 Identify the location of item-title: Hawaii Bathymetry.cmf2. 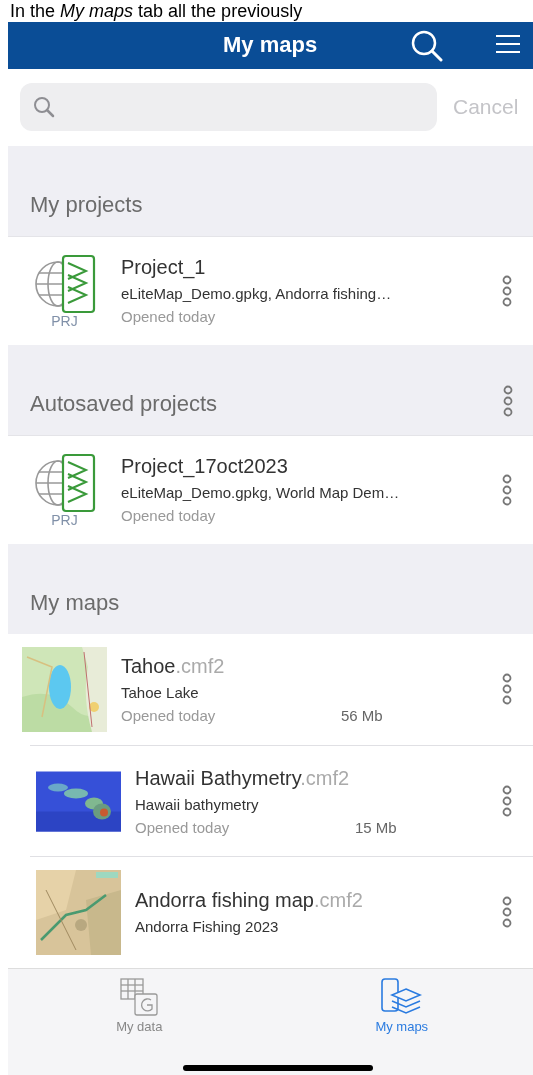
(243, 778).